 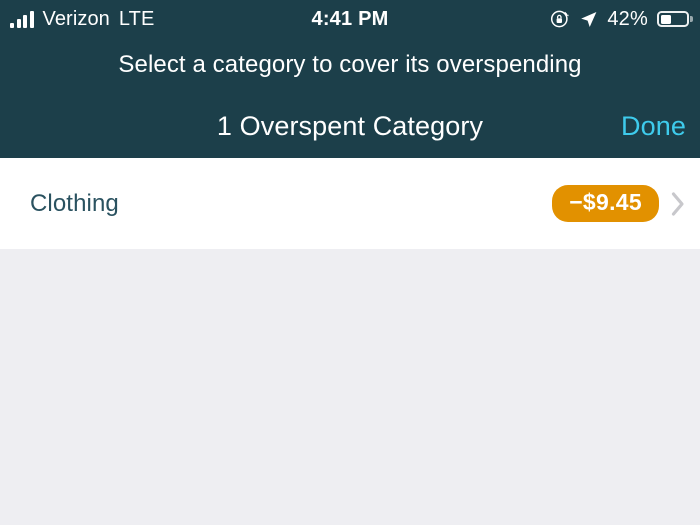 What do you see at coordinates (627, 18) in the screenshot?
I see `battery-percent-label: 42%` at bounding box center [627, 18].